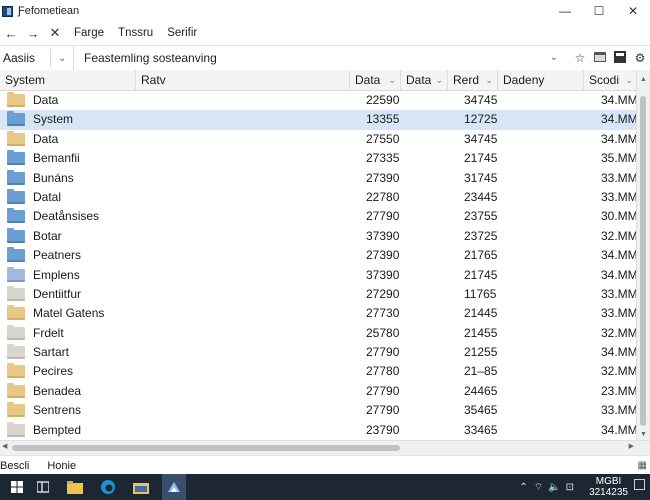  Describe the element at coordinates (319, 197) in the screenshot. I see `table-row: Datal 22780 23445 33.MM` at that location.